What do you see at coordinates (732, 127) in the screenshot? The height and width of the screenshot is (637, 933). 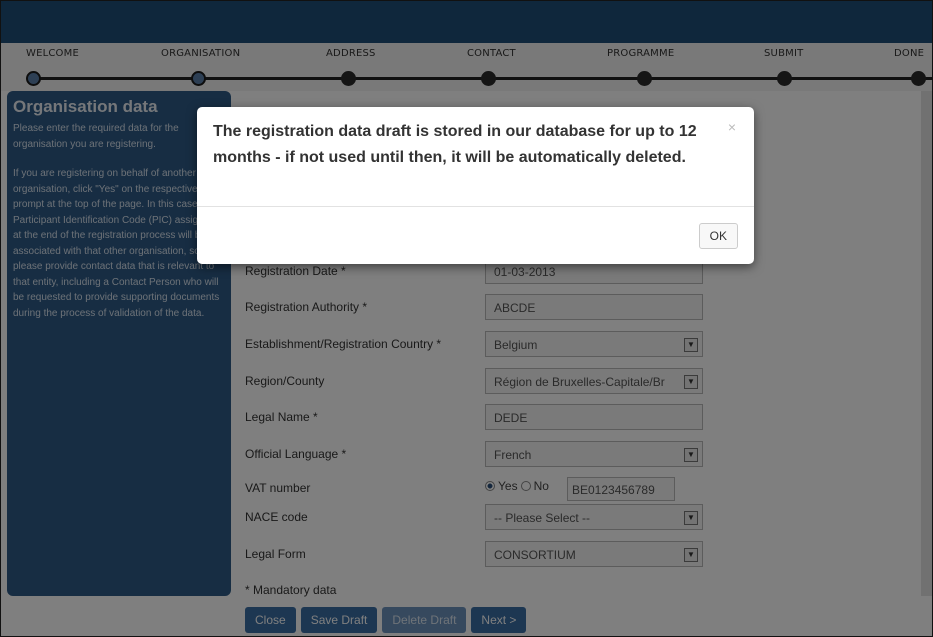 I see `close-icon: ×` at bounding box center [732, 127].